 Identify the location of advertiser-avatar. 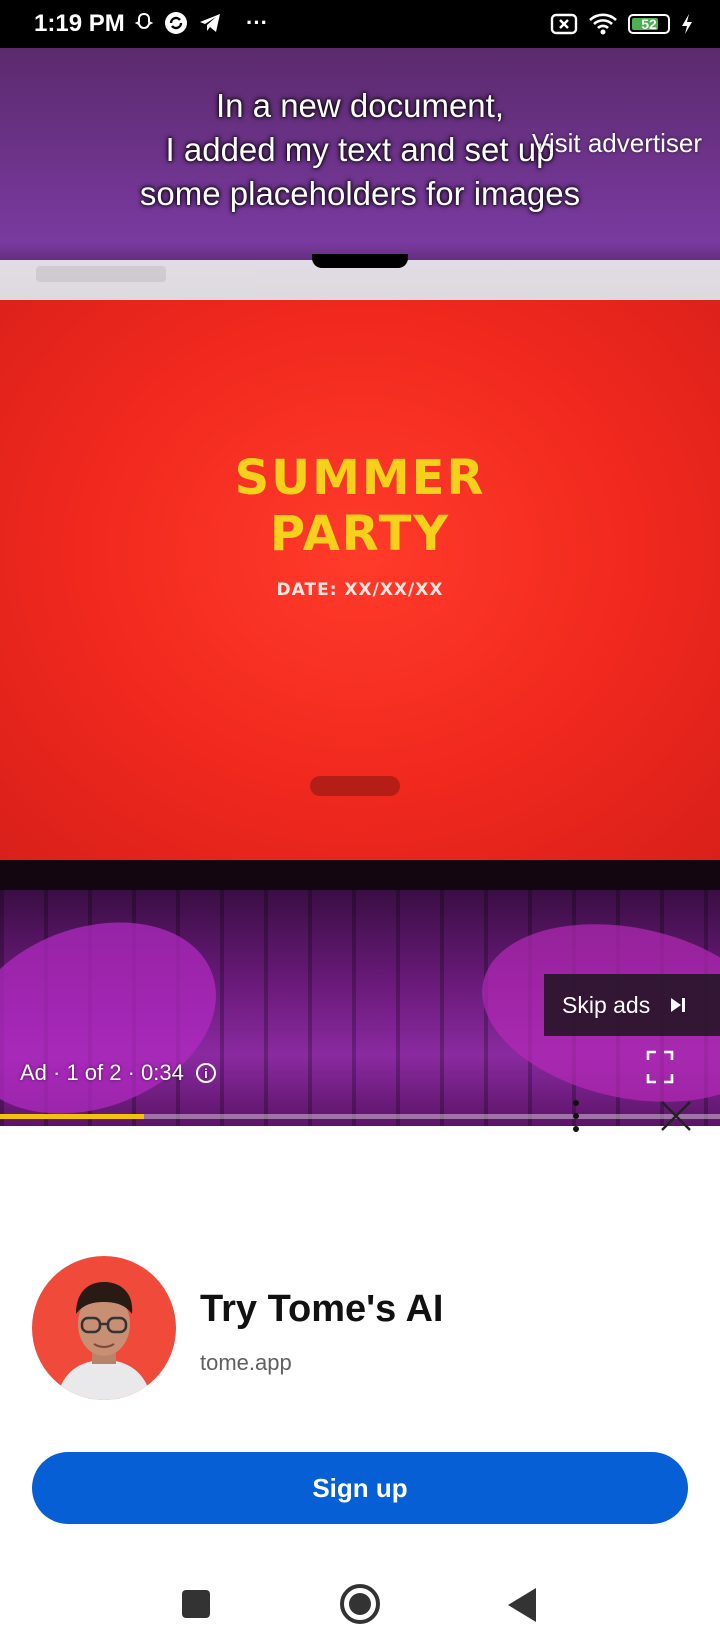
(104, 1328).